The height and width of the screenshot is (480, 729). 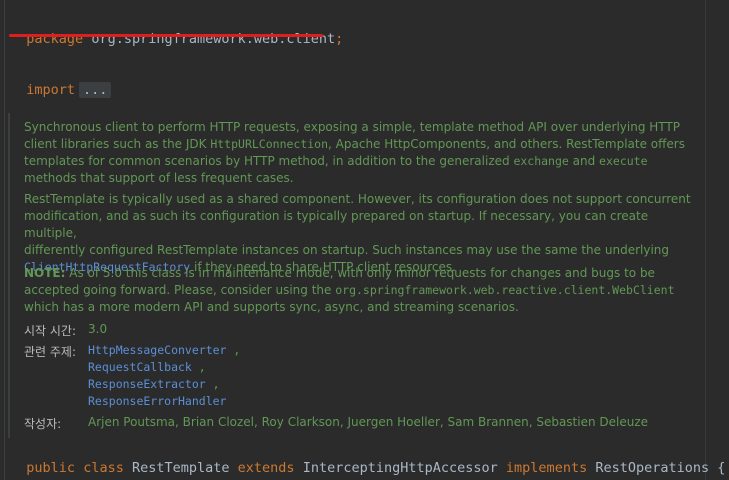 I want to click on class-keyword: class, so click(x=103, y=468).